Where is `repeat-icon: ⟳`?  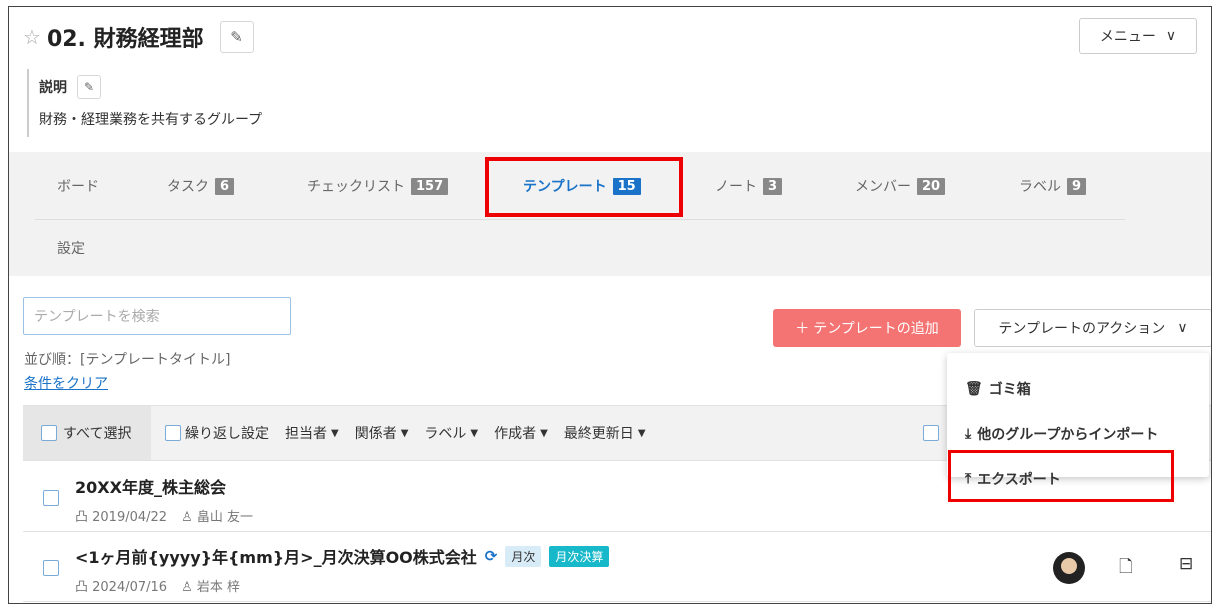 repeat-icon: ⟳ is located at coordinates (491, 556).